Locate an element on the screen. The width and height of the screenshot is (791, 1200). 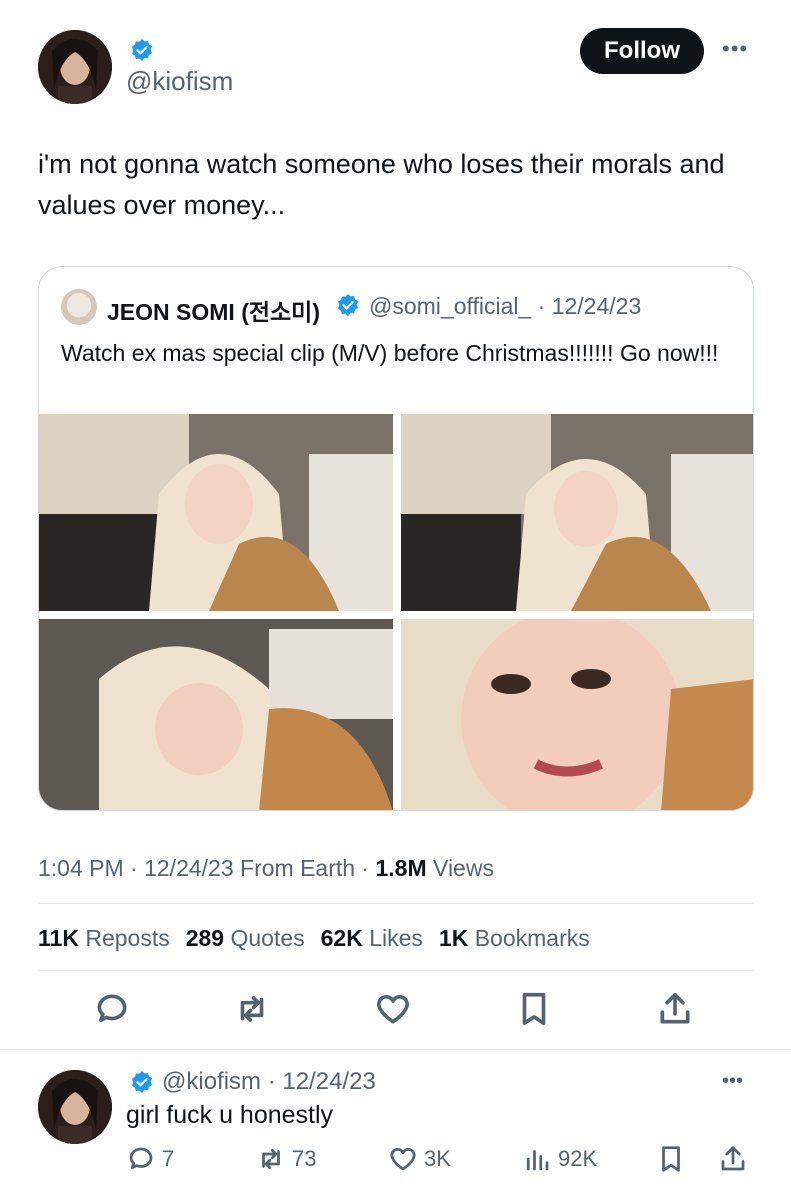
quoted-handle-date: @somi_official_ · 12/24/23 is located at coordinates (505, 306).